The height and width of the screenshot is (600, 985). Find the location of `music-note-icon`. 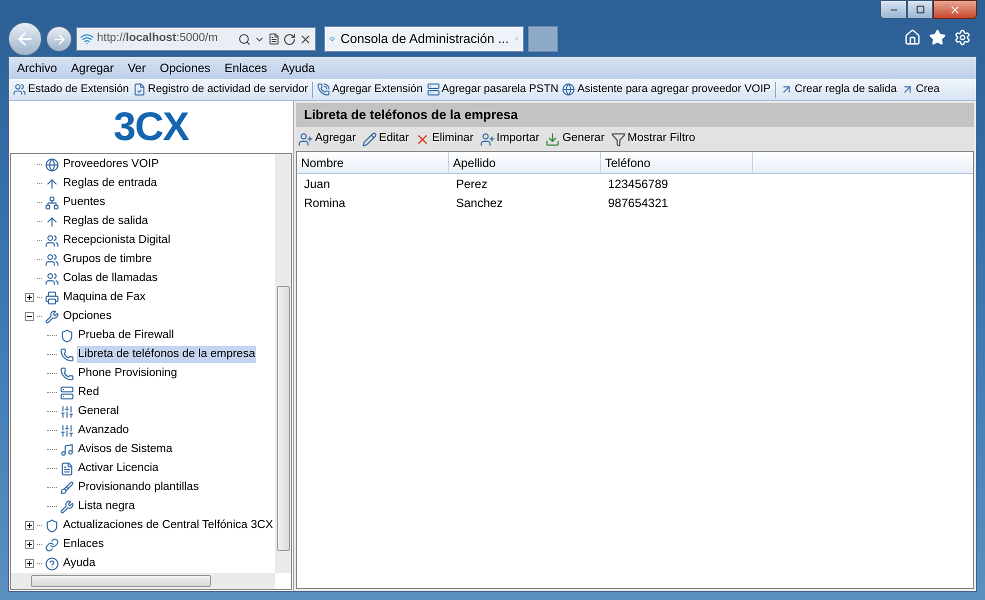

music-note-icon is located at coordinates (67, 449).